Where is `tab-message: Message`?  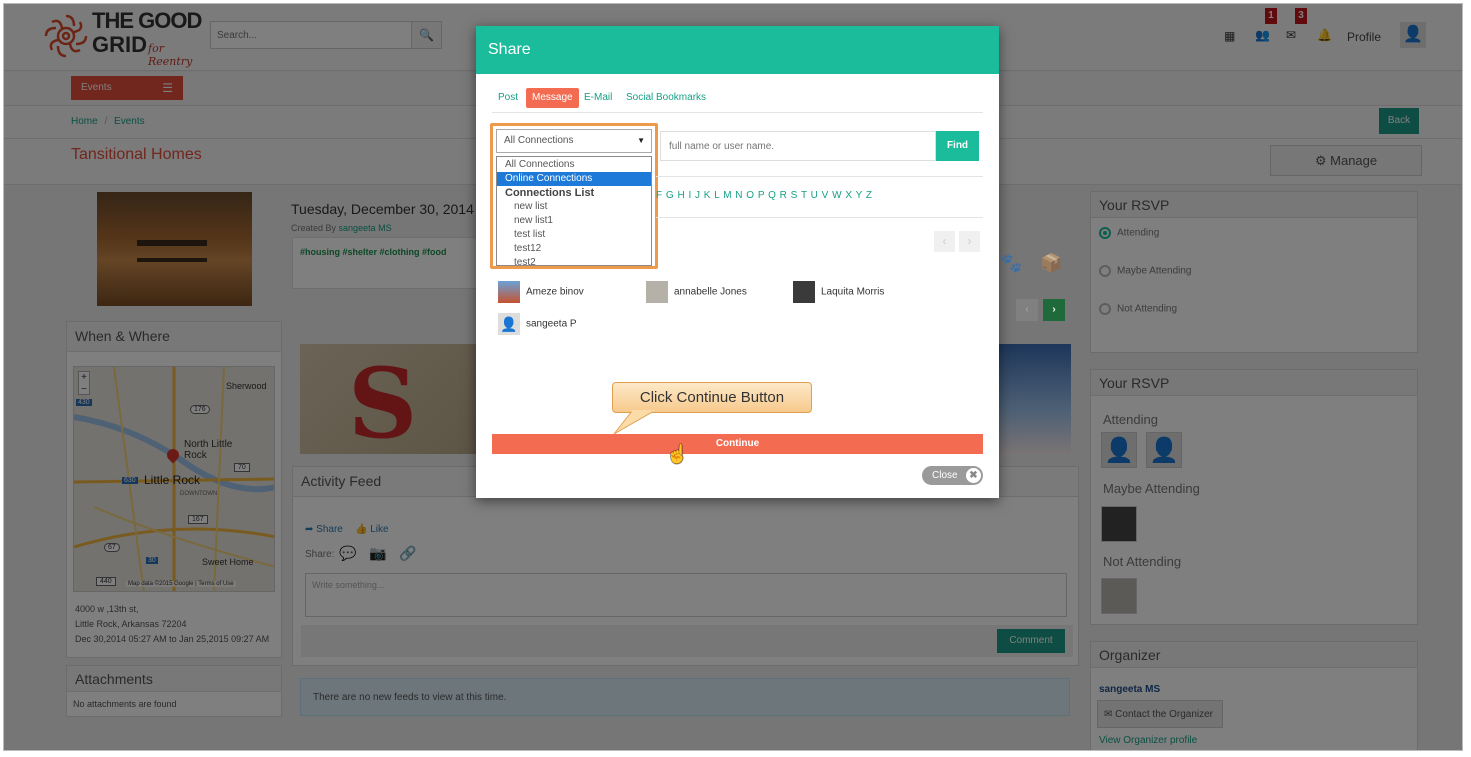 tab-message: Message is located at coordinates (552, 98).